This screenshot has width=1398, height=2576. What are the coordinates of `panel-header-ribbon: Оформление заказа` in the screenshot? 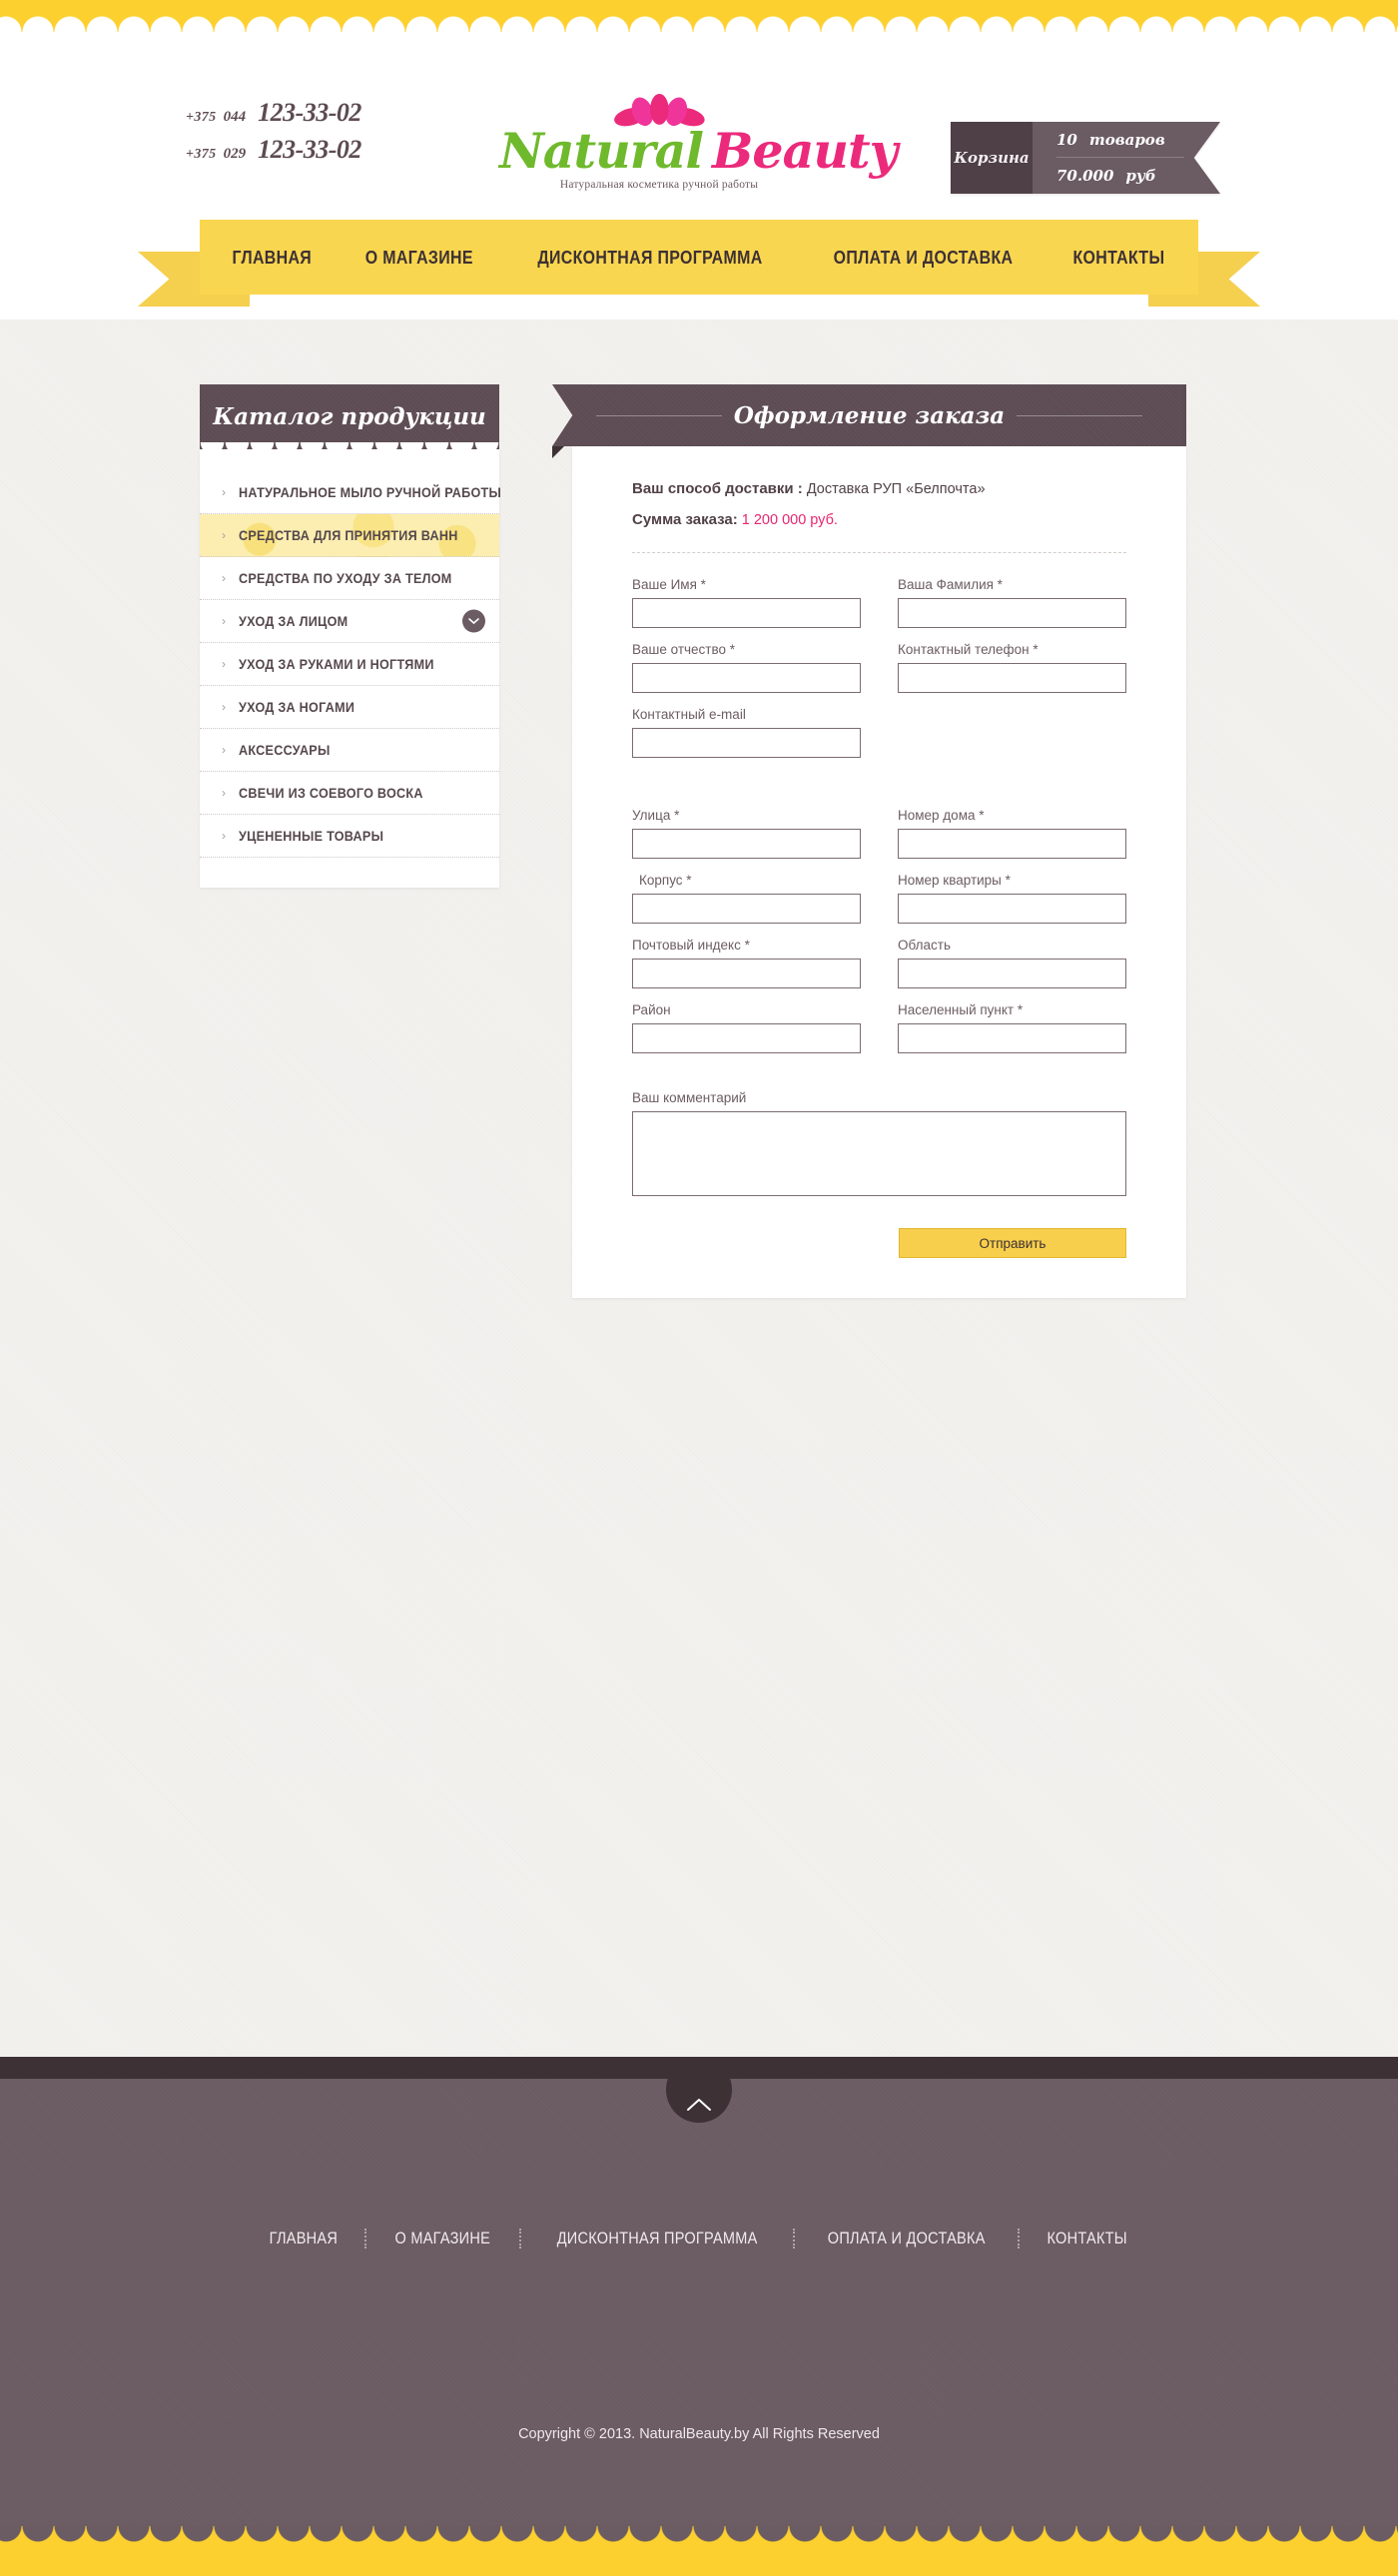 It's located at (869, 415).